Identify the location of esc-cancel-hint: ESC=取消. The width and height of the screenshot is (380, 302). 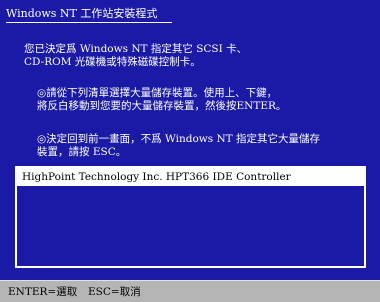
(114, 292).